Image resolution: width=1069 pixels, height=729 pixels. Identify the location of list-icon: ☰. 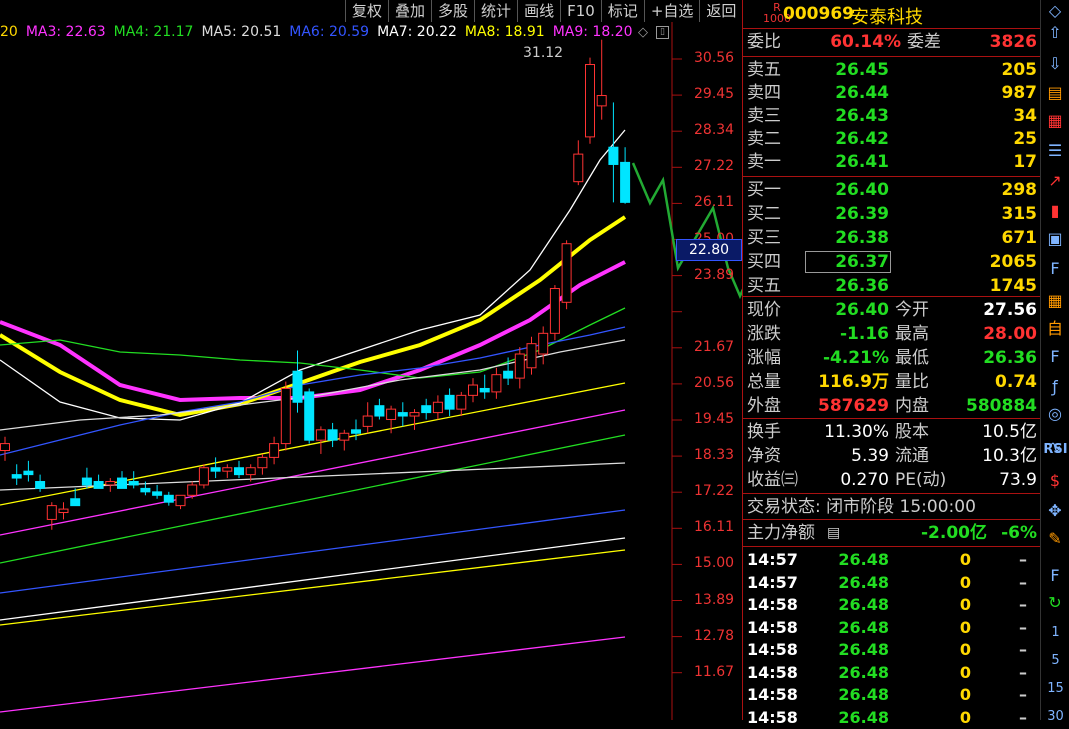
(1055, 151).